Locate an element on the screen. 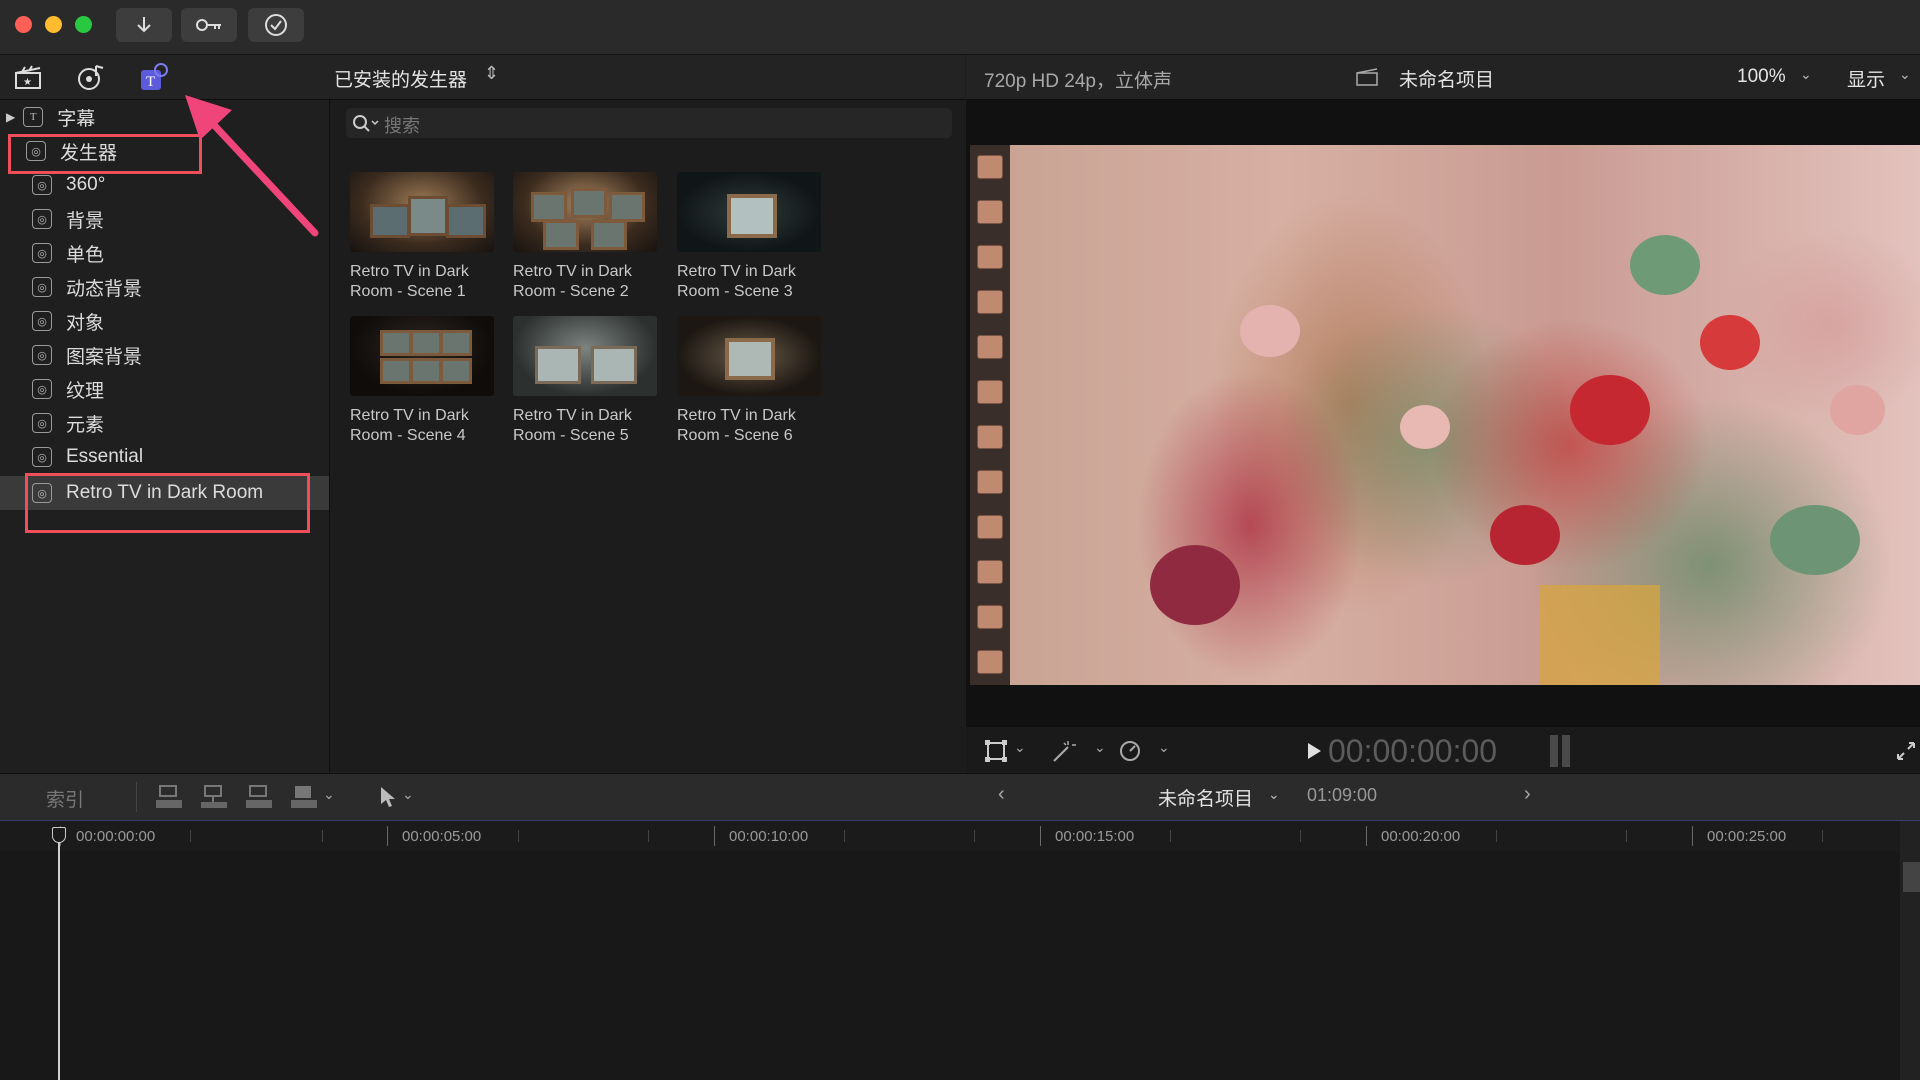 The image size is (1920, 1080). display-chevron-icon: ⌄ is located at coordinates (1905, 74).